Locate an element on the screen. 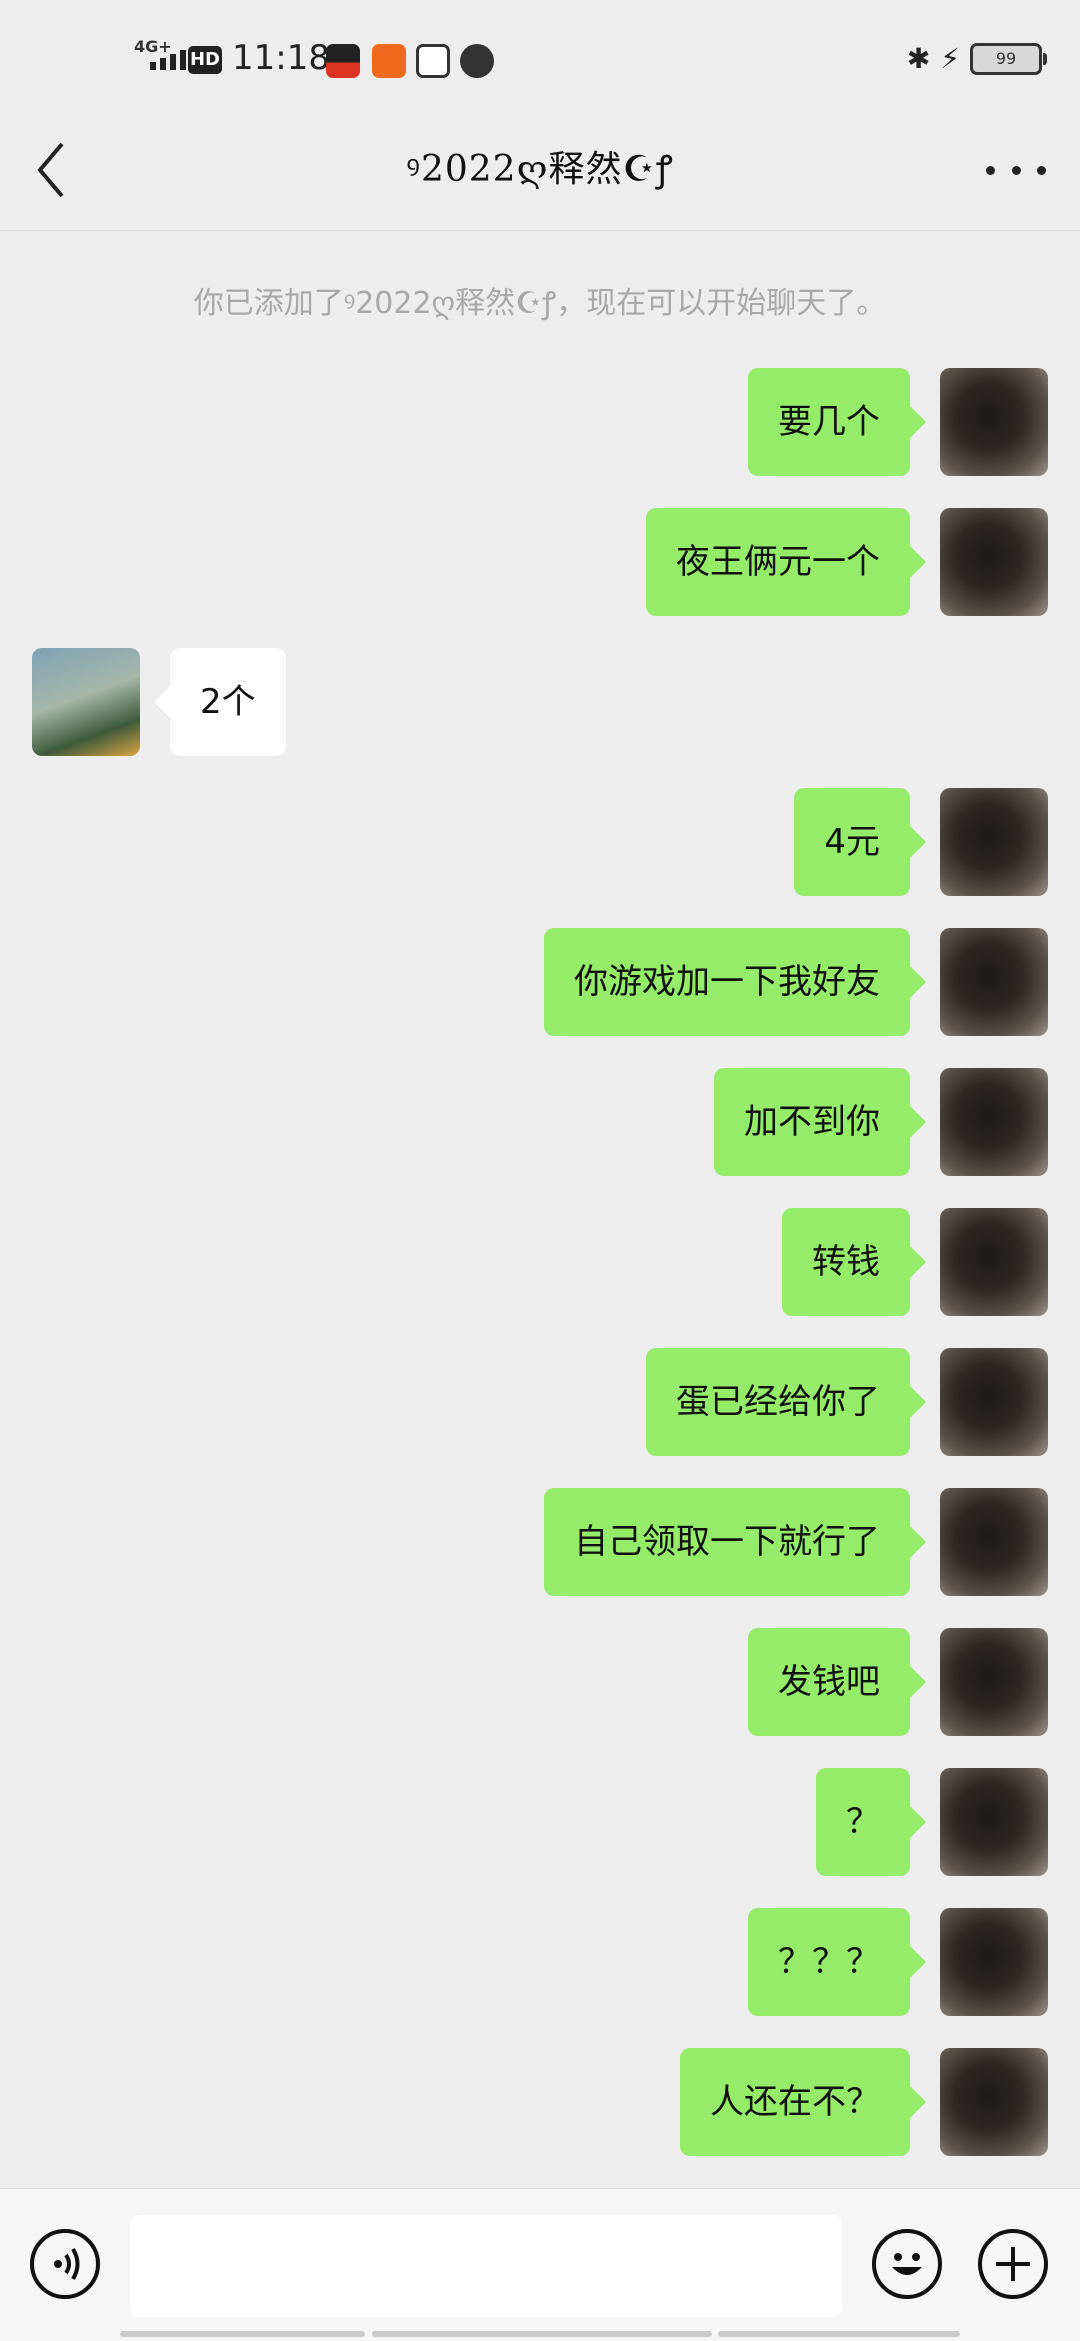 This screenshot has height=2341, width=1080. hd-badge: HD is located at coordinates (205, 60).